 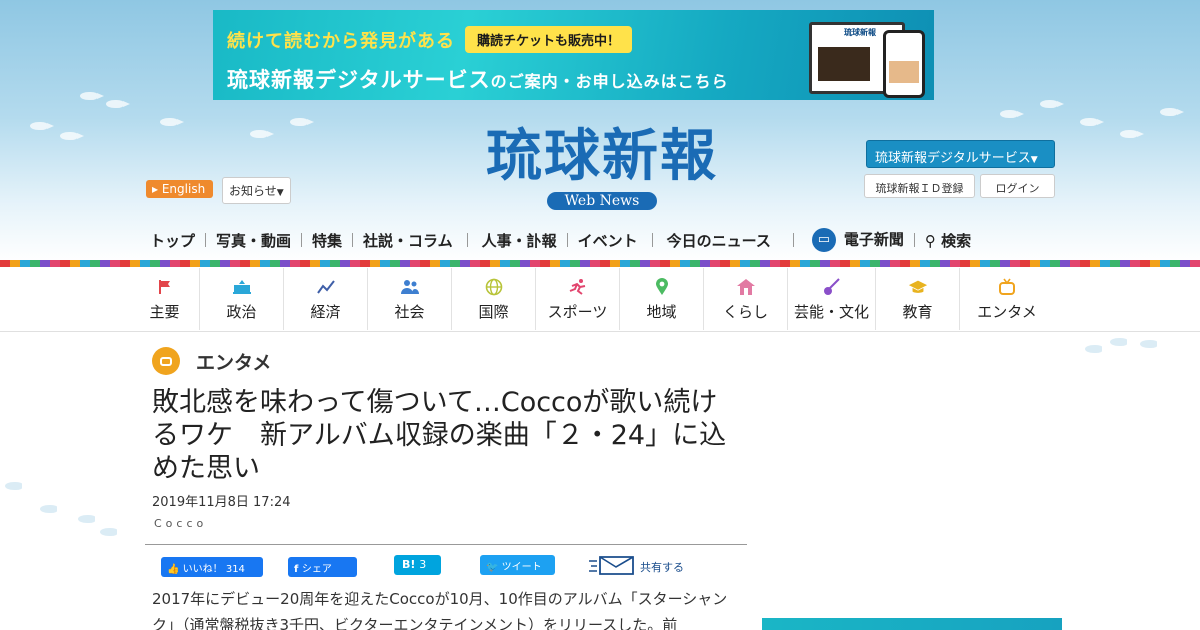 What do you see at coordinates (180, 523) in the screenshot?
I see `article-tag: Cocco` at bounding box center [180, 523].